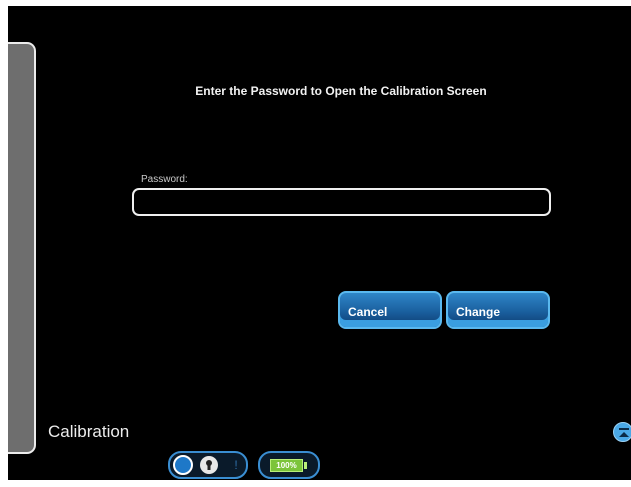 This screenshot has width=631, height=487. I want to click on battery-indicator: 100%, so click(289, 465).